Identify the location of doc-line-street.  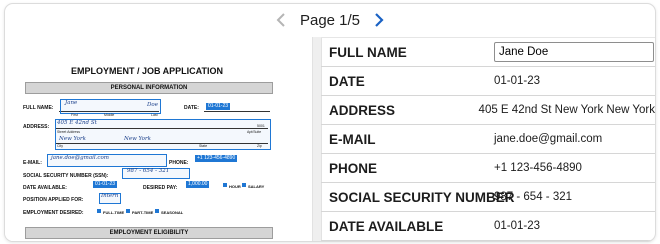
(162, 128).